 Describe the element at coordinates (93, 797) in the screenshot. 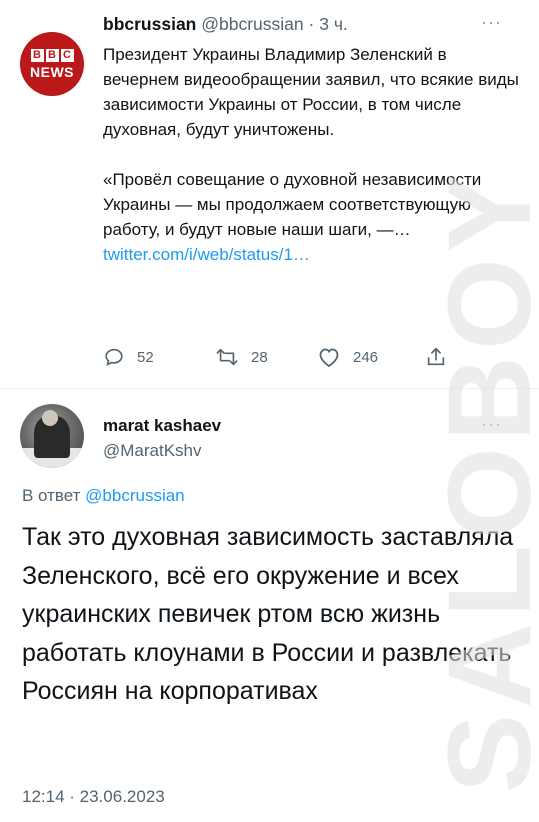

I see `tweet-timestamp: 12:14 · 23.06.2023` at that location.